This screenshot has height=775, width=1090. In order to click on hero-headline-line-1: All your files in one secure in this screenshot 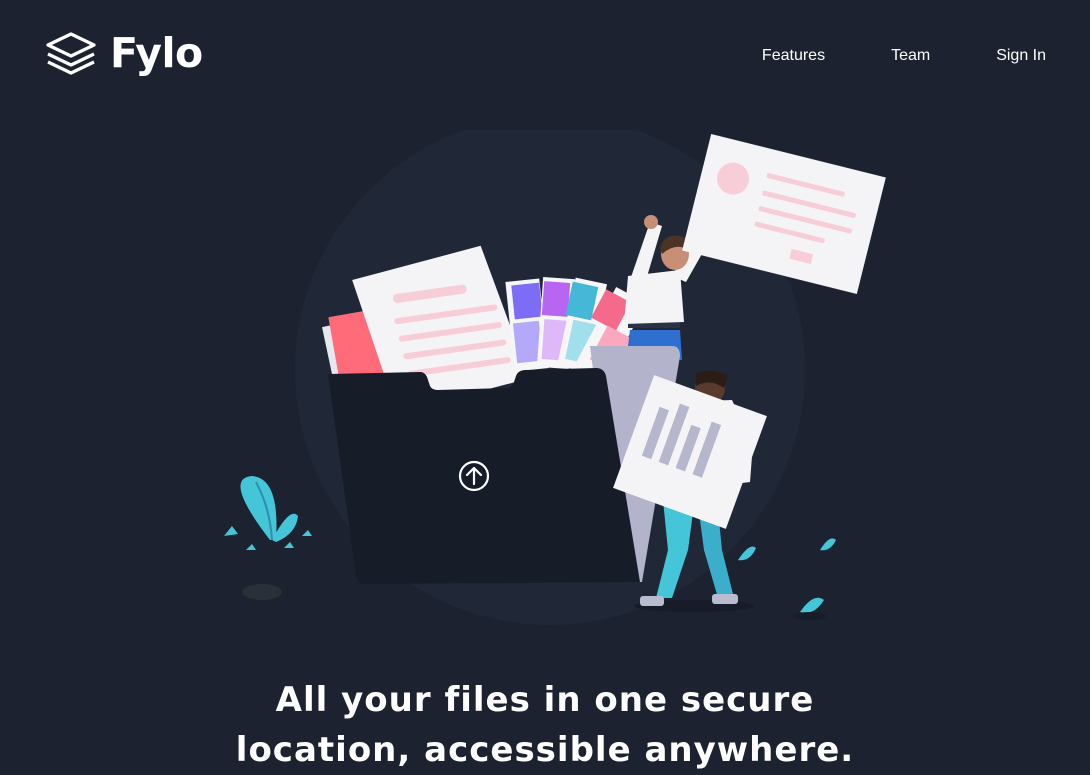, I will do `click(545, 699)`.